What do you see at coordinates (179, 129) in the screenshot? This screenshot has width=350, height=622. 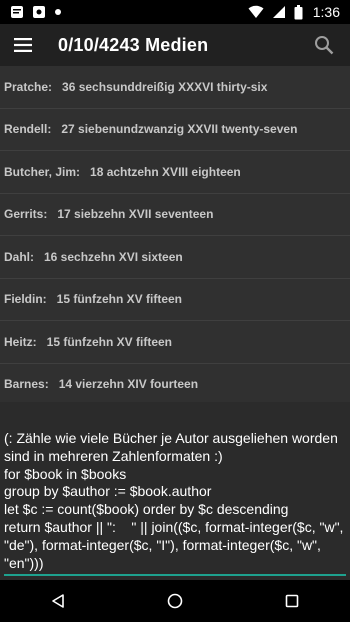 I see `count-text: 27 siebenundzwanzig XXVII twenty-seven` at bounding box center [179, 129].